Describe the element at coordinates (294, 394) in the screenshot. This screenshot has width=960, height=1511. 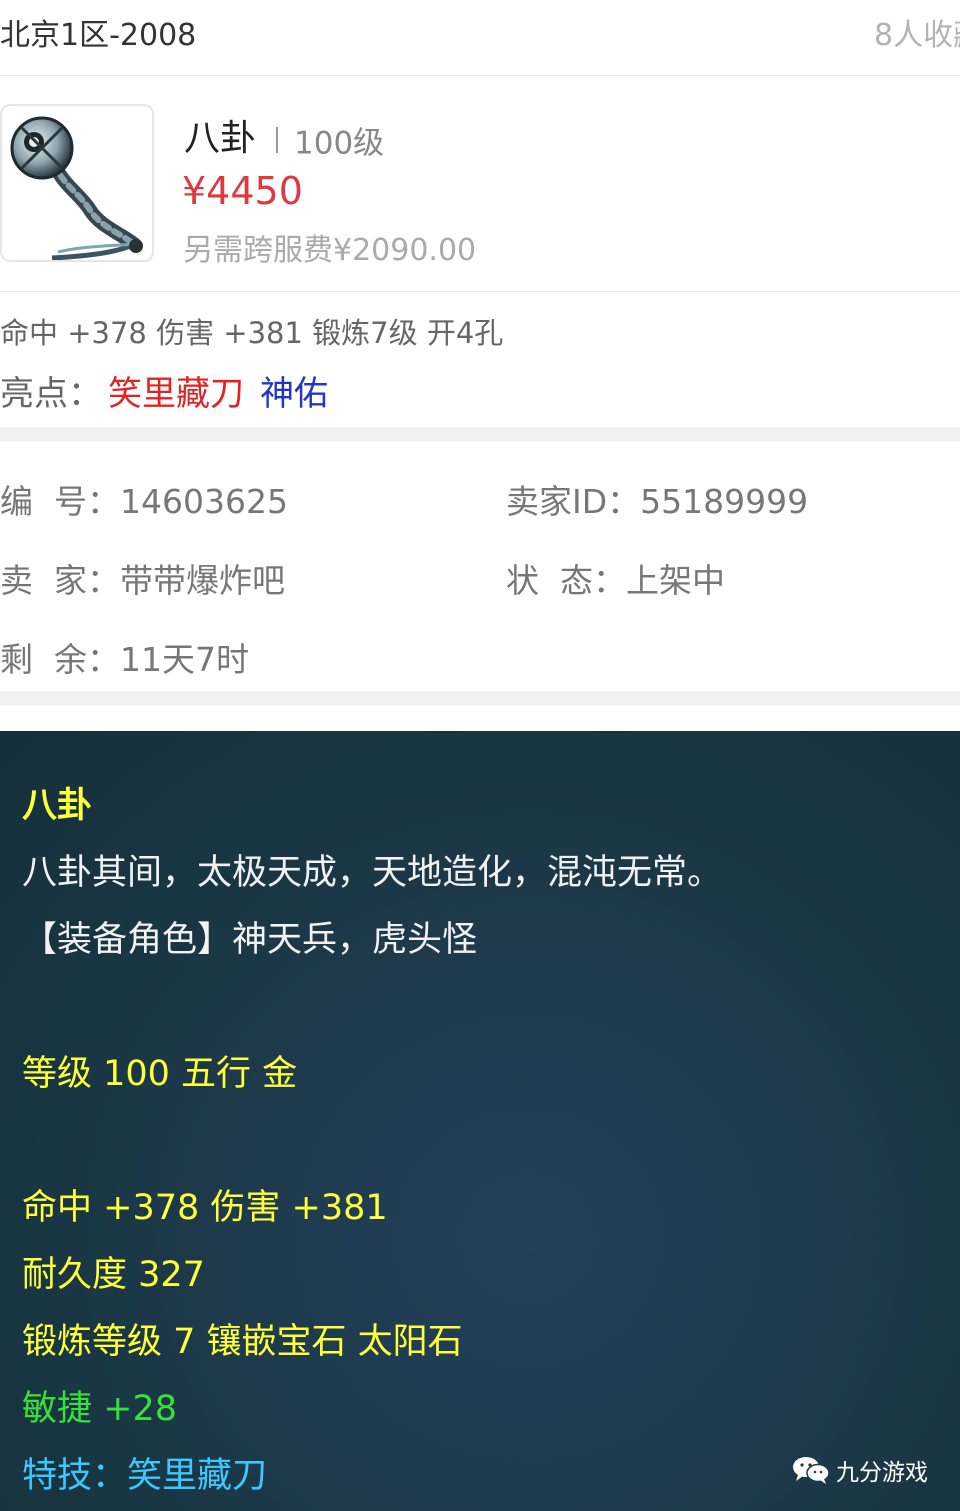
I see `highlight-tag-bless: 神佑` at that location.